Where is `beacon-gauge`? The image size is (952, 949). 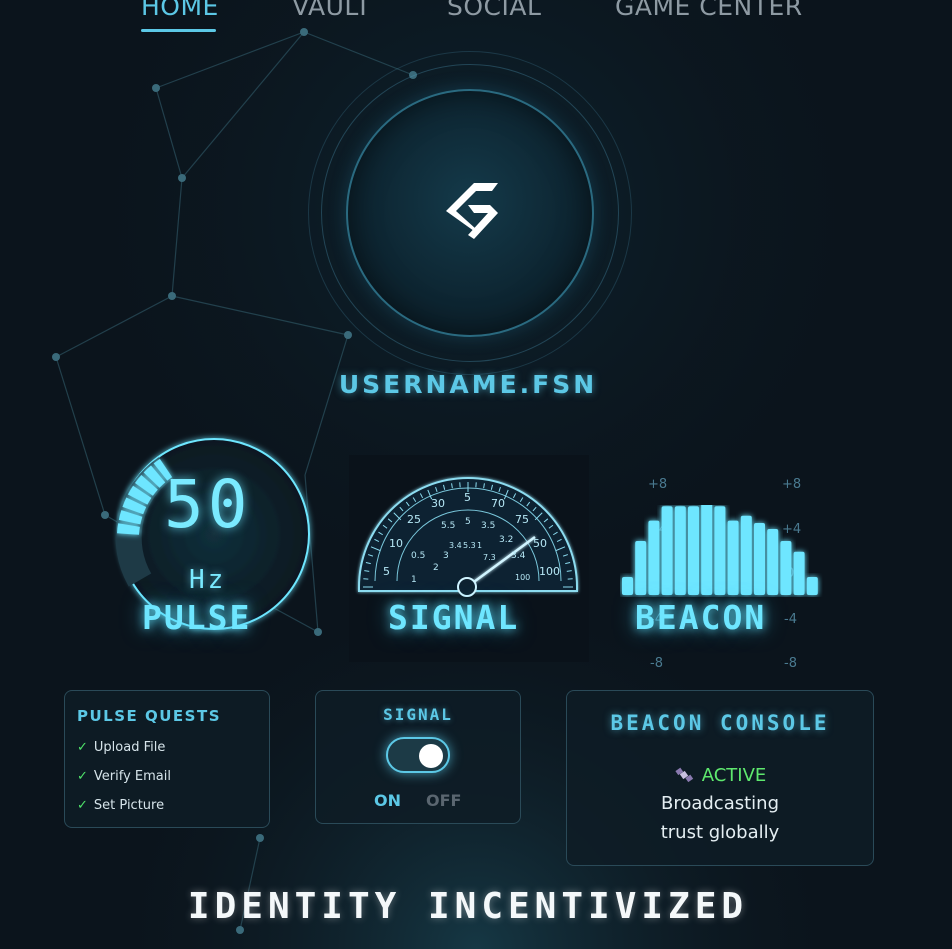
beacon-gauge is located at coordinates (720, 550).